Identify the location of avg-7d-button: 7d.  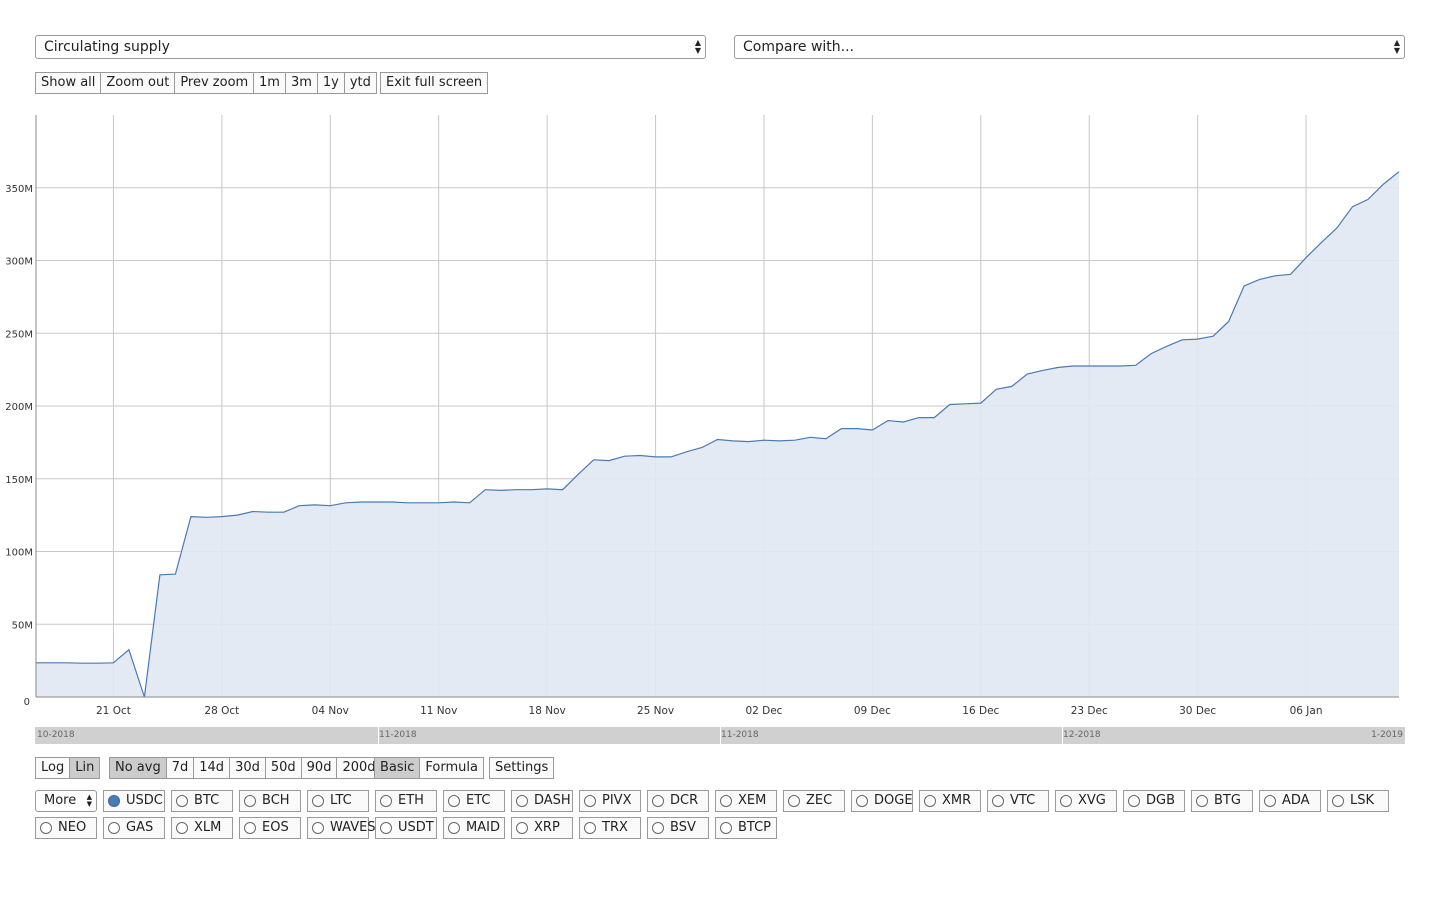
(180, 768).